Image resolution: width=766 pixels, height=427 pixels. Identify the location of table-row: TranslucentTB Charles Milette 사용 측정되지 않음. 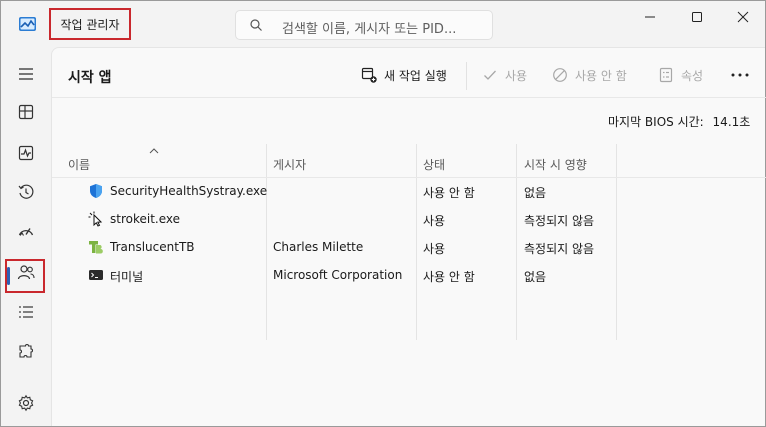
(409, 248).